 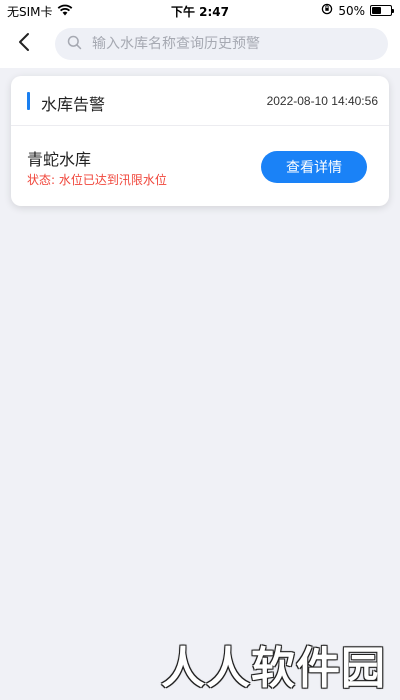 What do you see at coordinates (382, 10) in the screenshot?
I see `battery-icon` at bounding box center [382, 10].